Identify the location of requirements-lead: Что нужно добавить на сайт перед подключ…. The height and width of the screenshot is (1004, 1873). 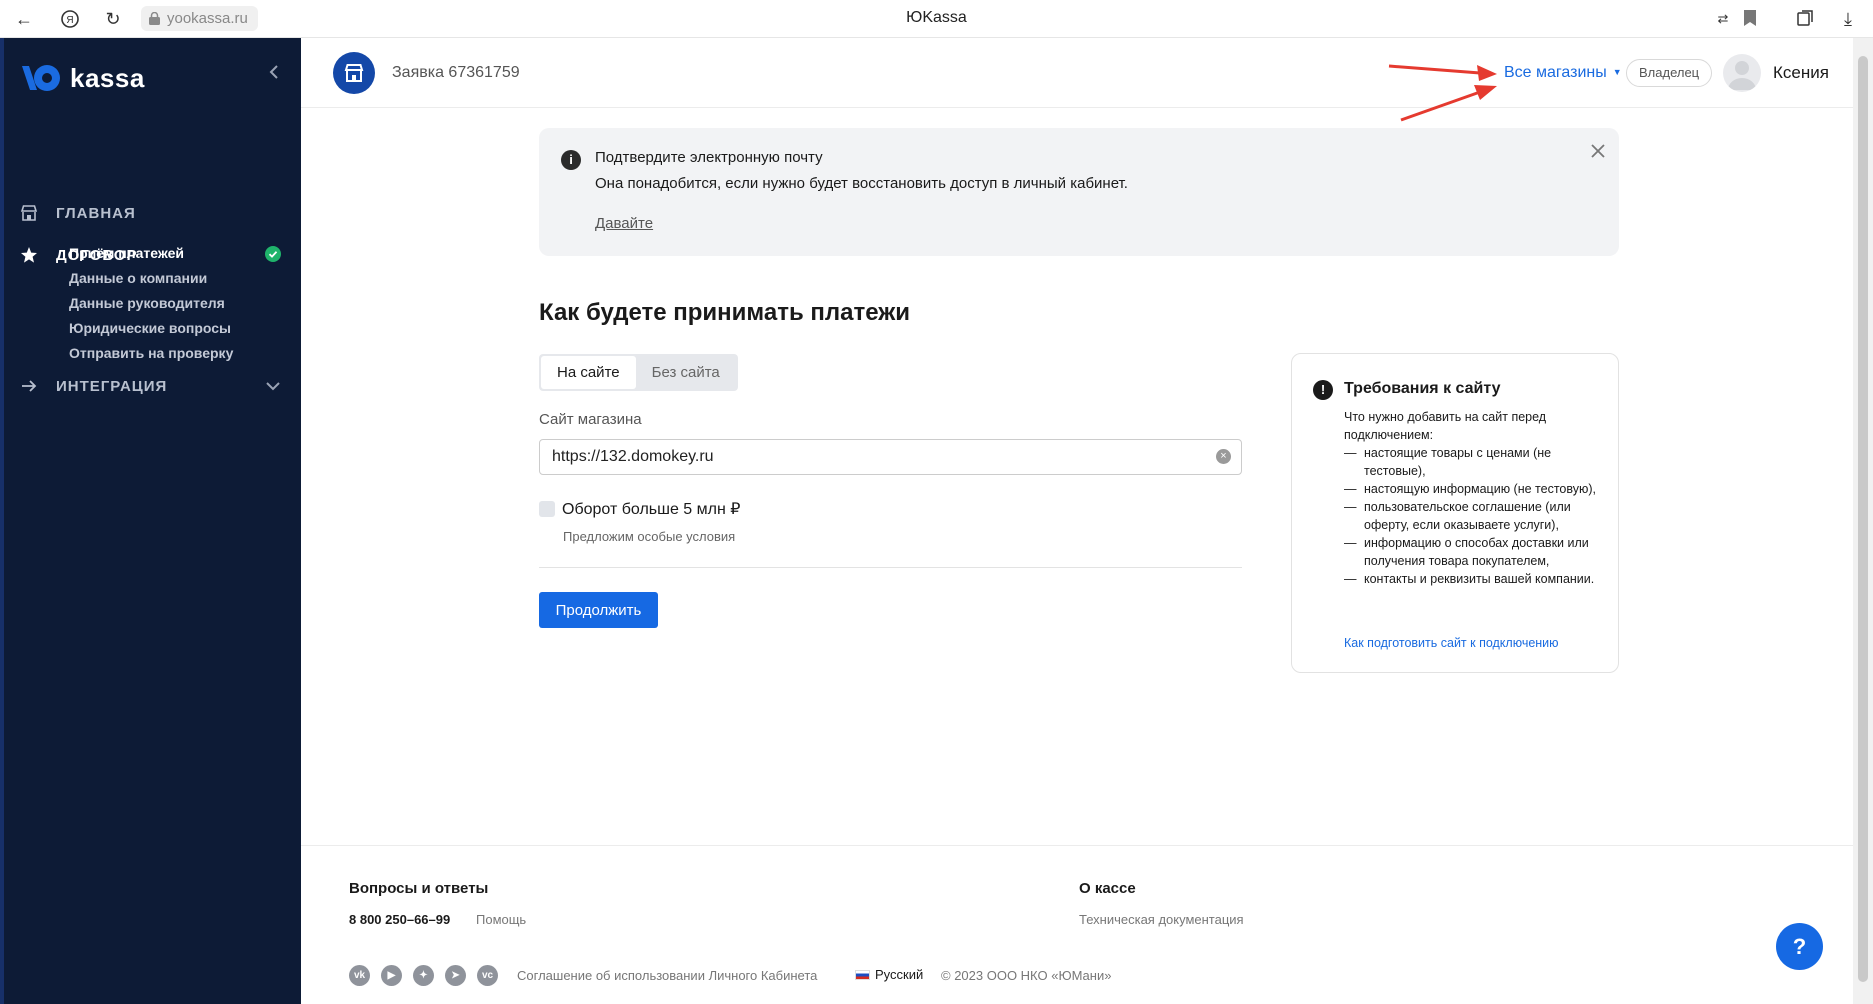
(1445, 426).